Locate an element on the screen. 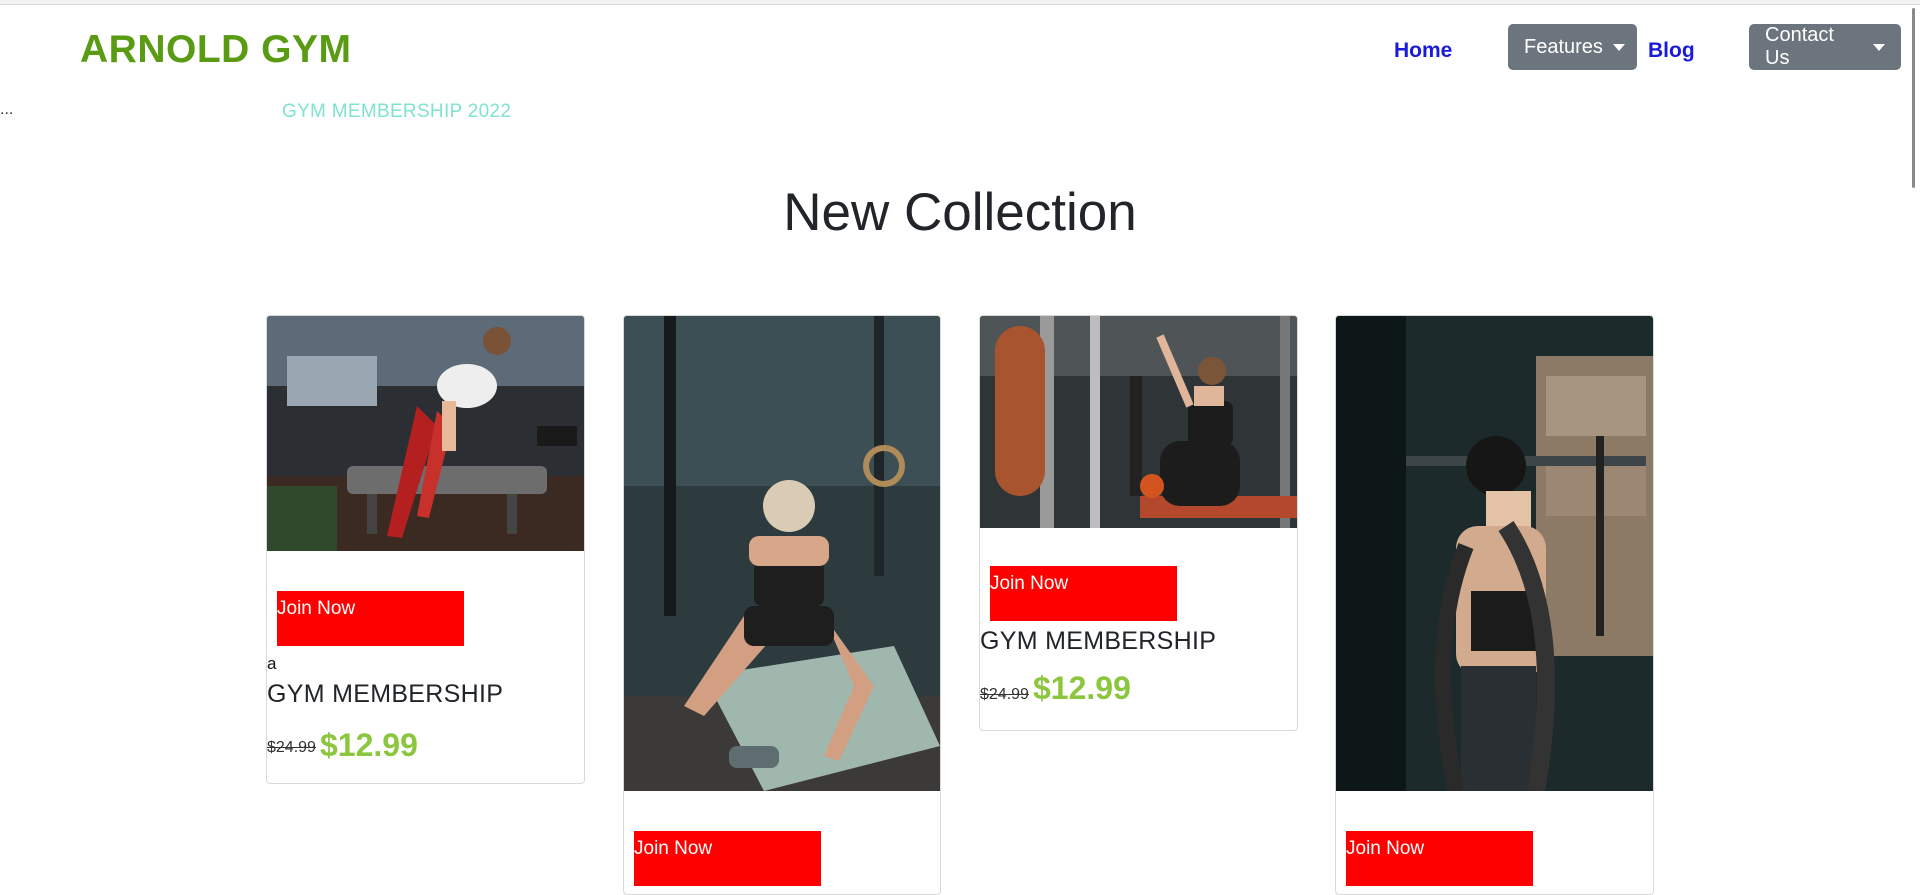 Image resolution: width=1920 pixels, height=895 pixels. contact-label: Contact Us is located at coordinates (1799, 46).